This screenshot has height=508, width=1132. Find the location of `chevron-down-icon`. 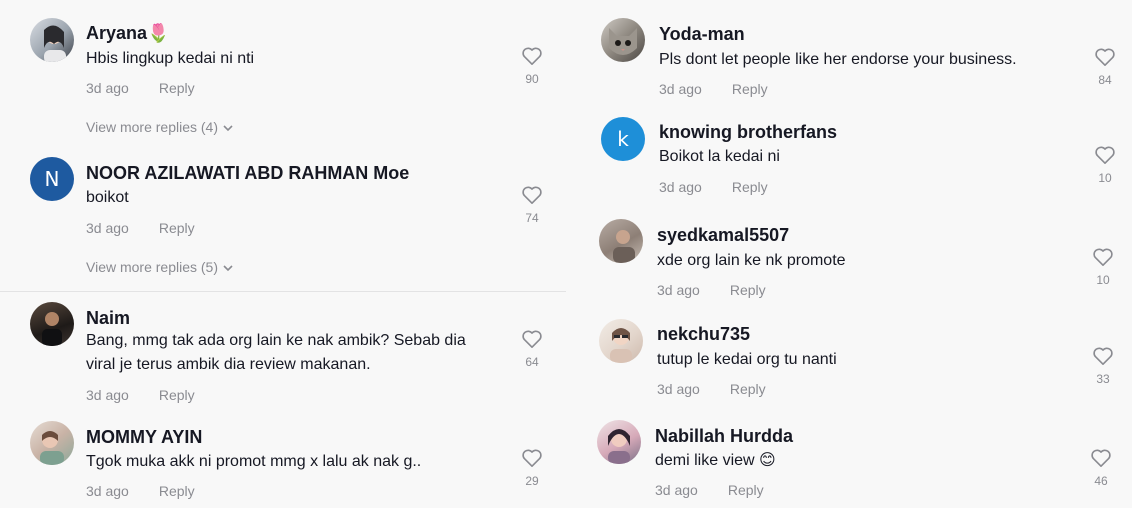

chevron-down-icon is located at coordinates (228, 128).